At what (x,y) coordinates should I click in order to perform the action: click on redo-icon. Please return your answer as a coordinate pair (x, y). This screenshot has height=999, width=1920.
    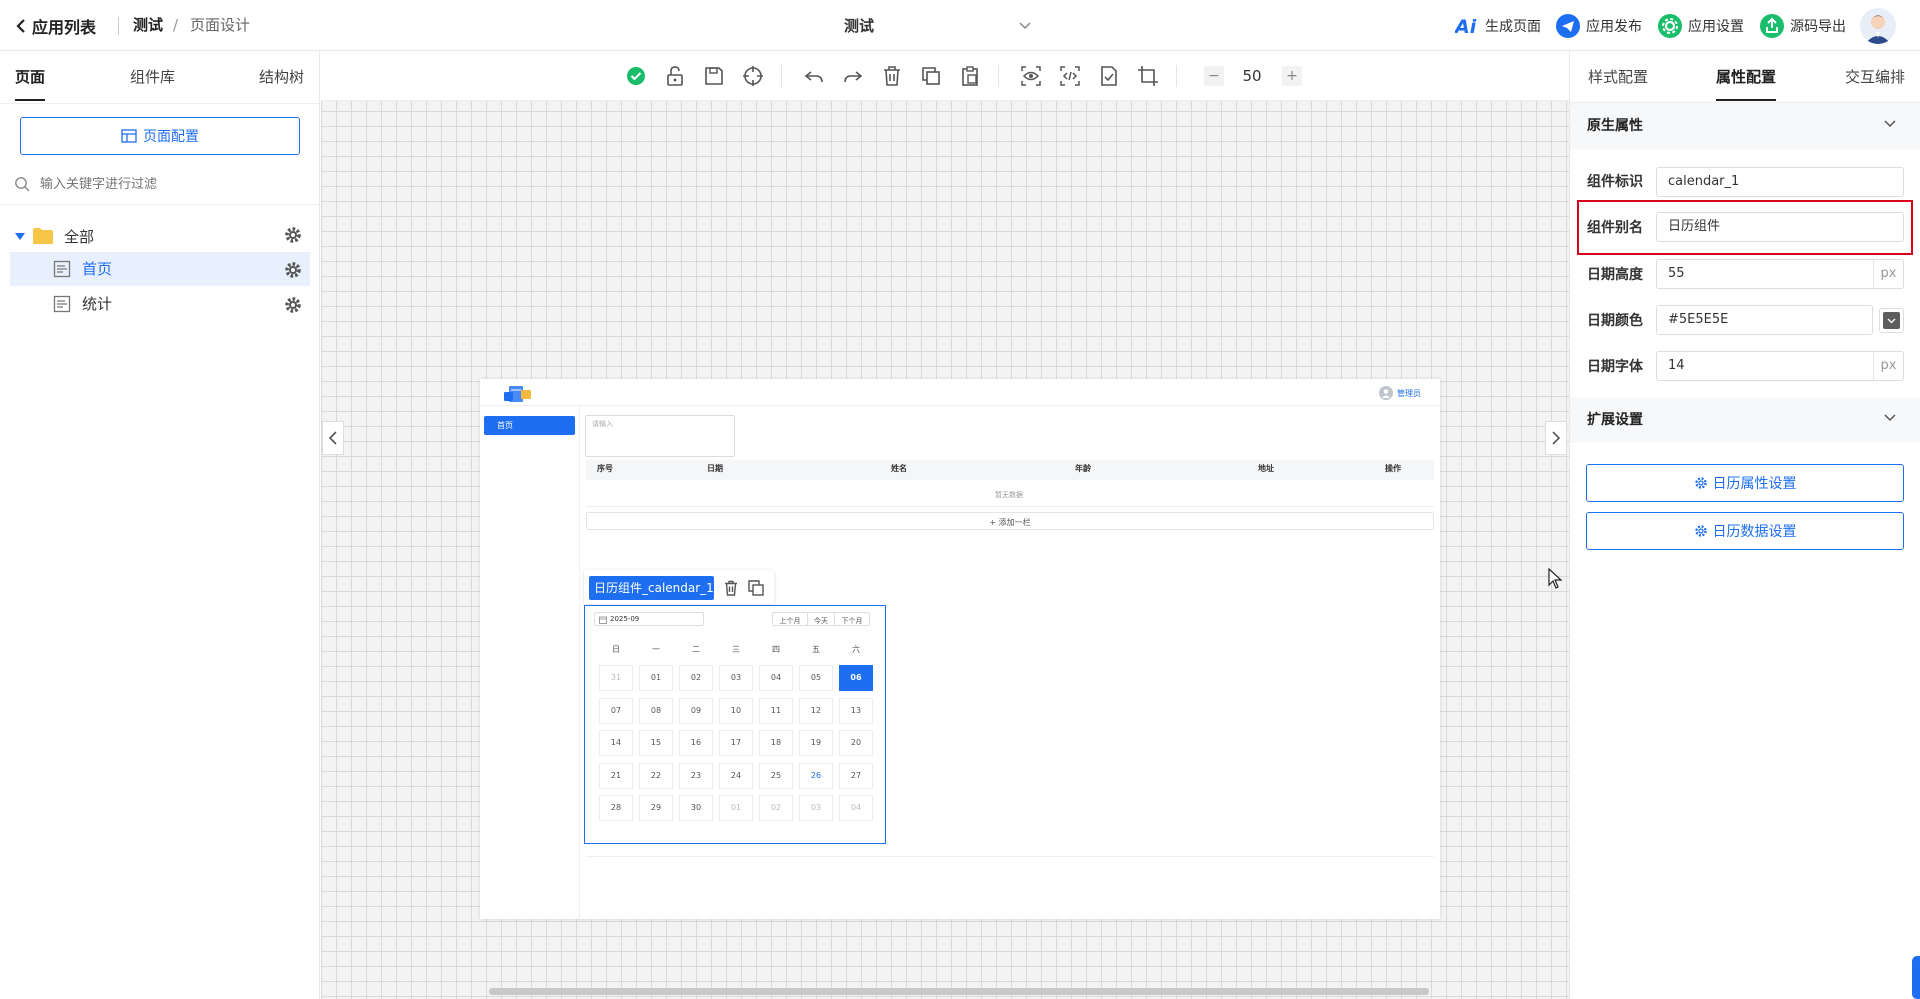
    Looking at the image, I should click on (853, 76).